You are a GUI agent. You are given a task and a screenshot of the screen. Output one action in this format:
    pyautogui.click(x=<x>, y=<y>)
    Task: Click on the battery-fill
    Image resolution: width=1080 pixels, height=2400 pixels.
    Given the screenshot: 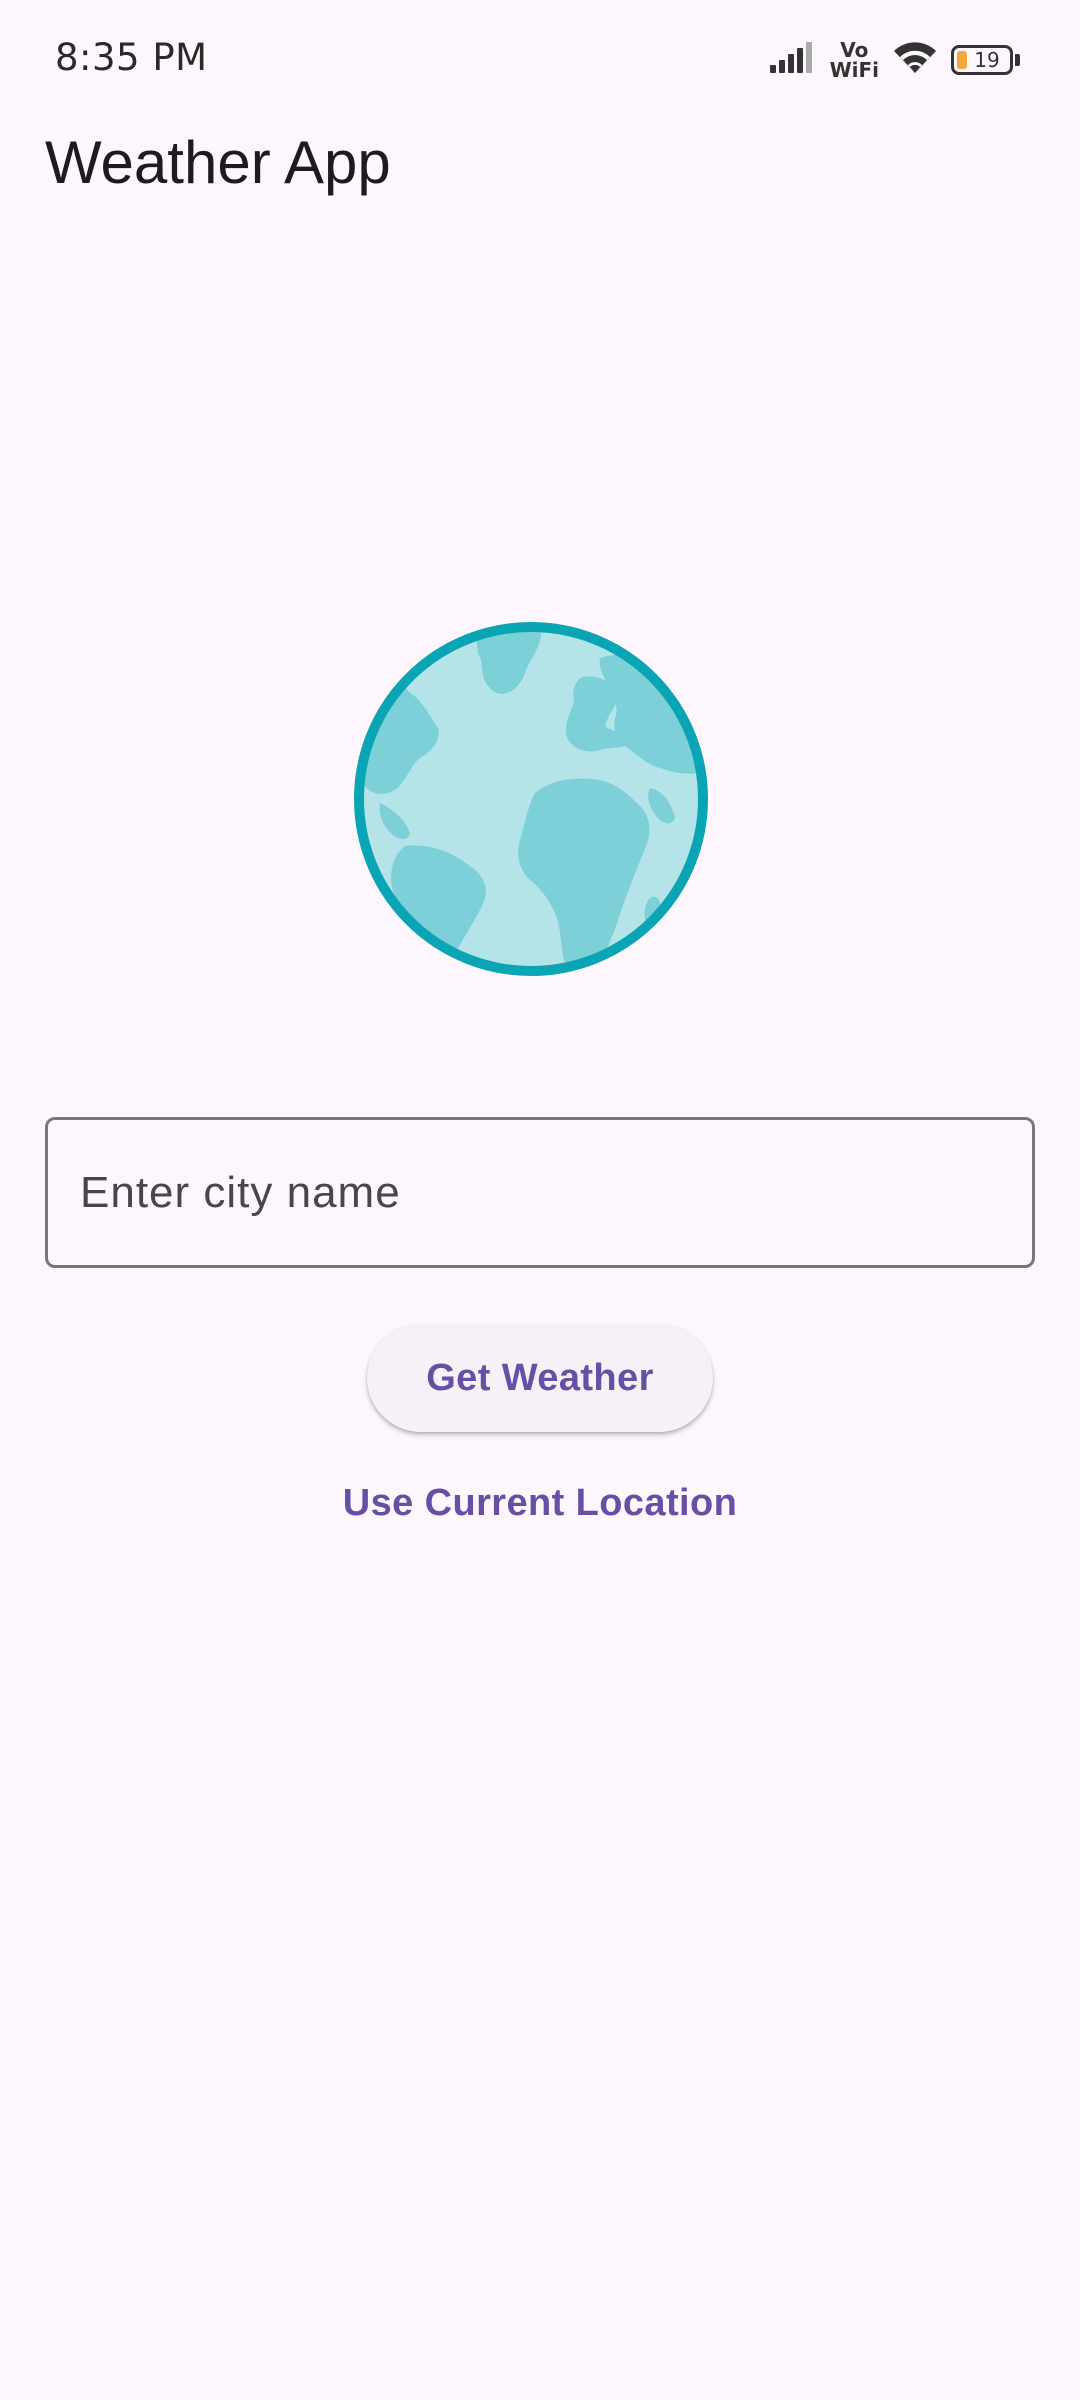 What is the action you would take?
    pyautogui.click(x=962, y=60)
    